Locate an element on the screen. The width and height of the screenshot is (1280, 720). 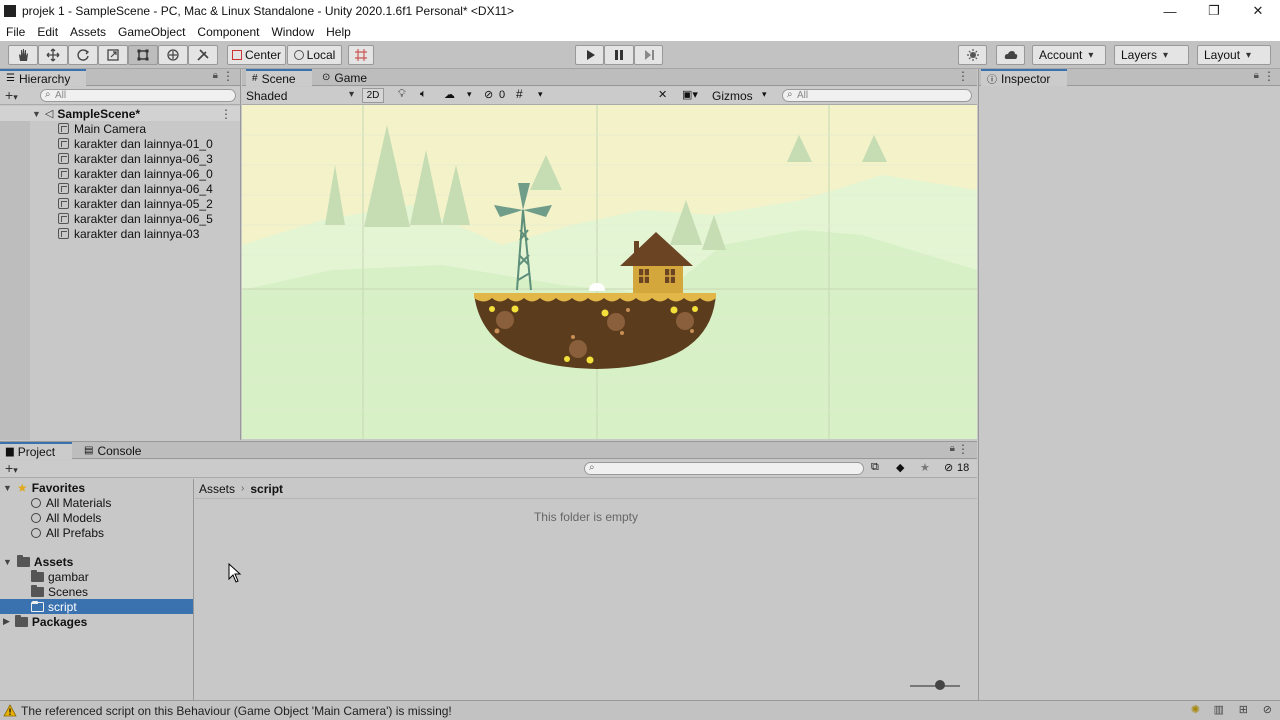
scene-row: ▼ ◁ SampleScene* ⋮ is located at coordinates (120, 113).